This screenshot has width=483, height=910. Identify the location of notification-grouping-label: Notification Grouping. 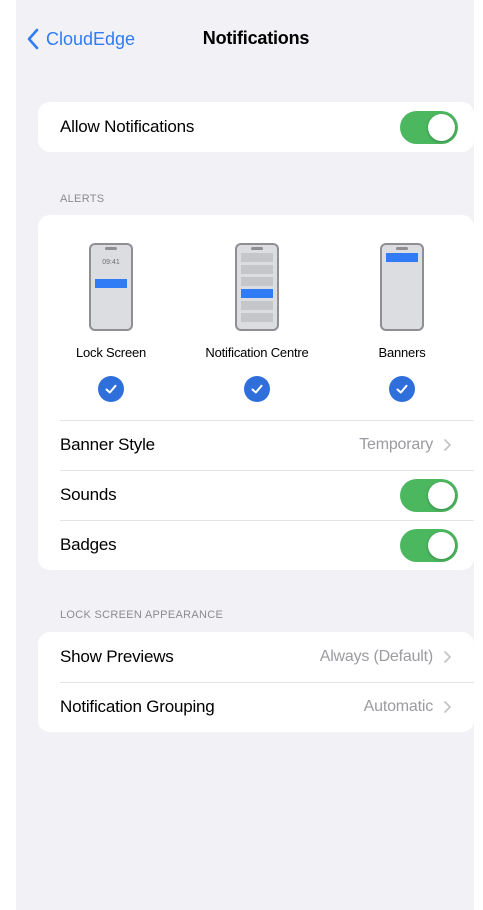
(137, 706).